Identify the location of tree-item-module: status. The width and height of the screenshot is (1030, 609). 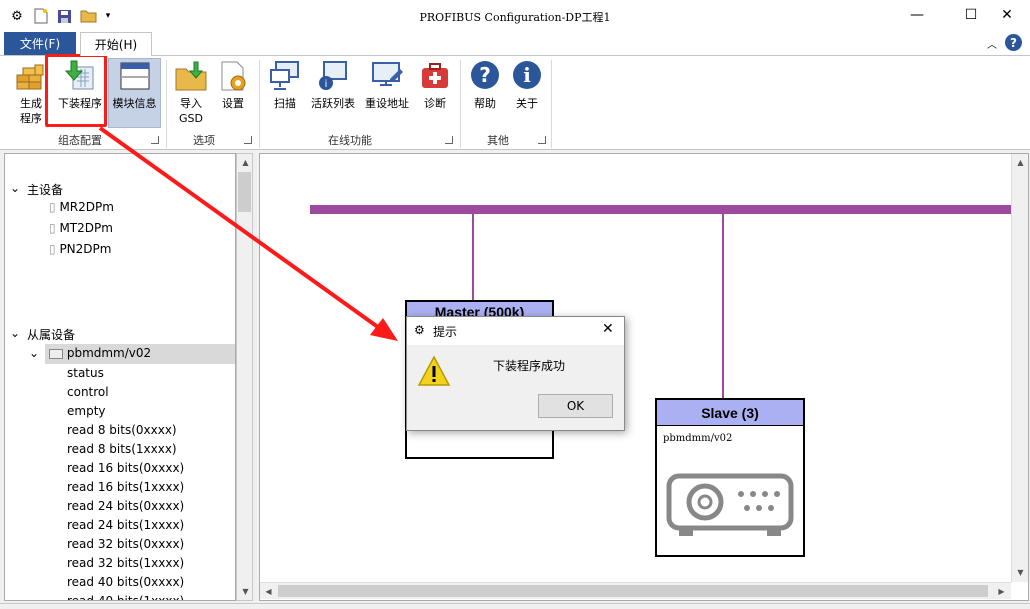
(85, 373).